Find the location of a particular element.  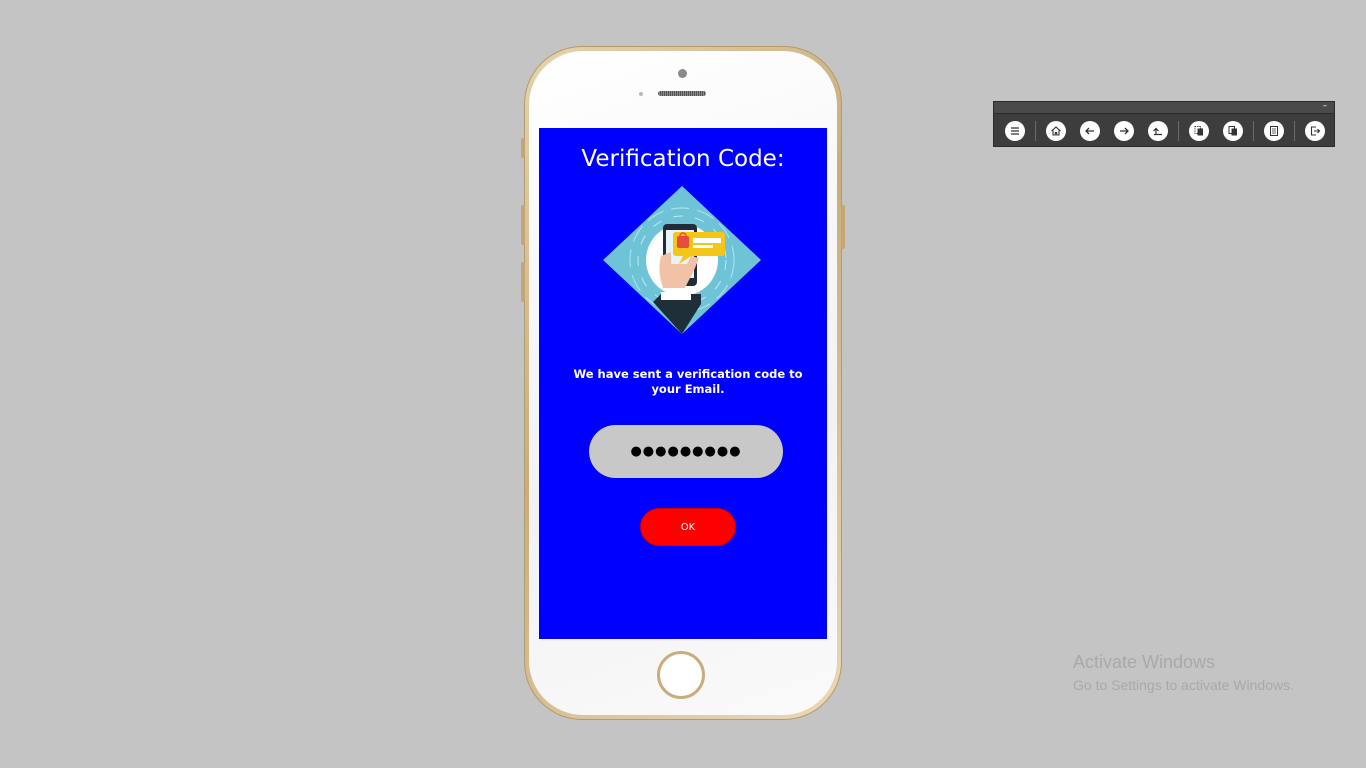

toolbar-titlebar: – is located at coordinates (1164, 108).